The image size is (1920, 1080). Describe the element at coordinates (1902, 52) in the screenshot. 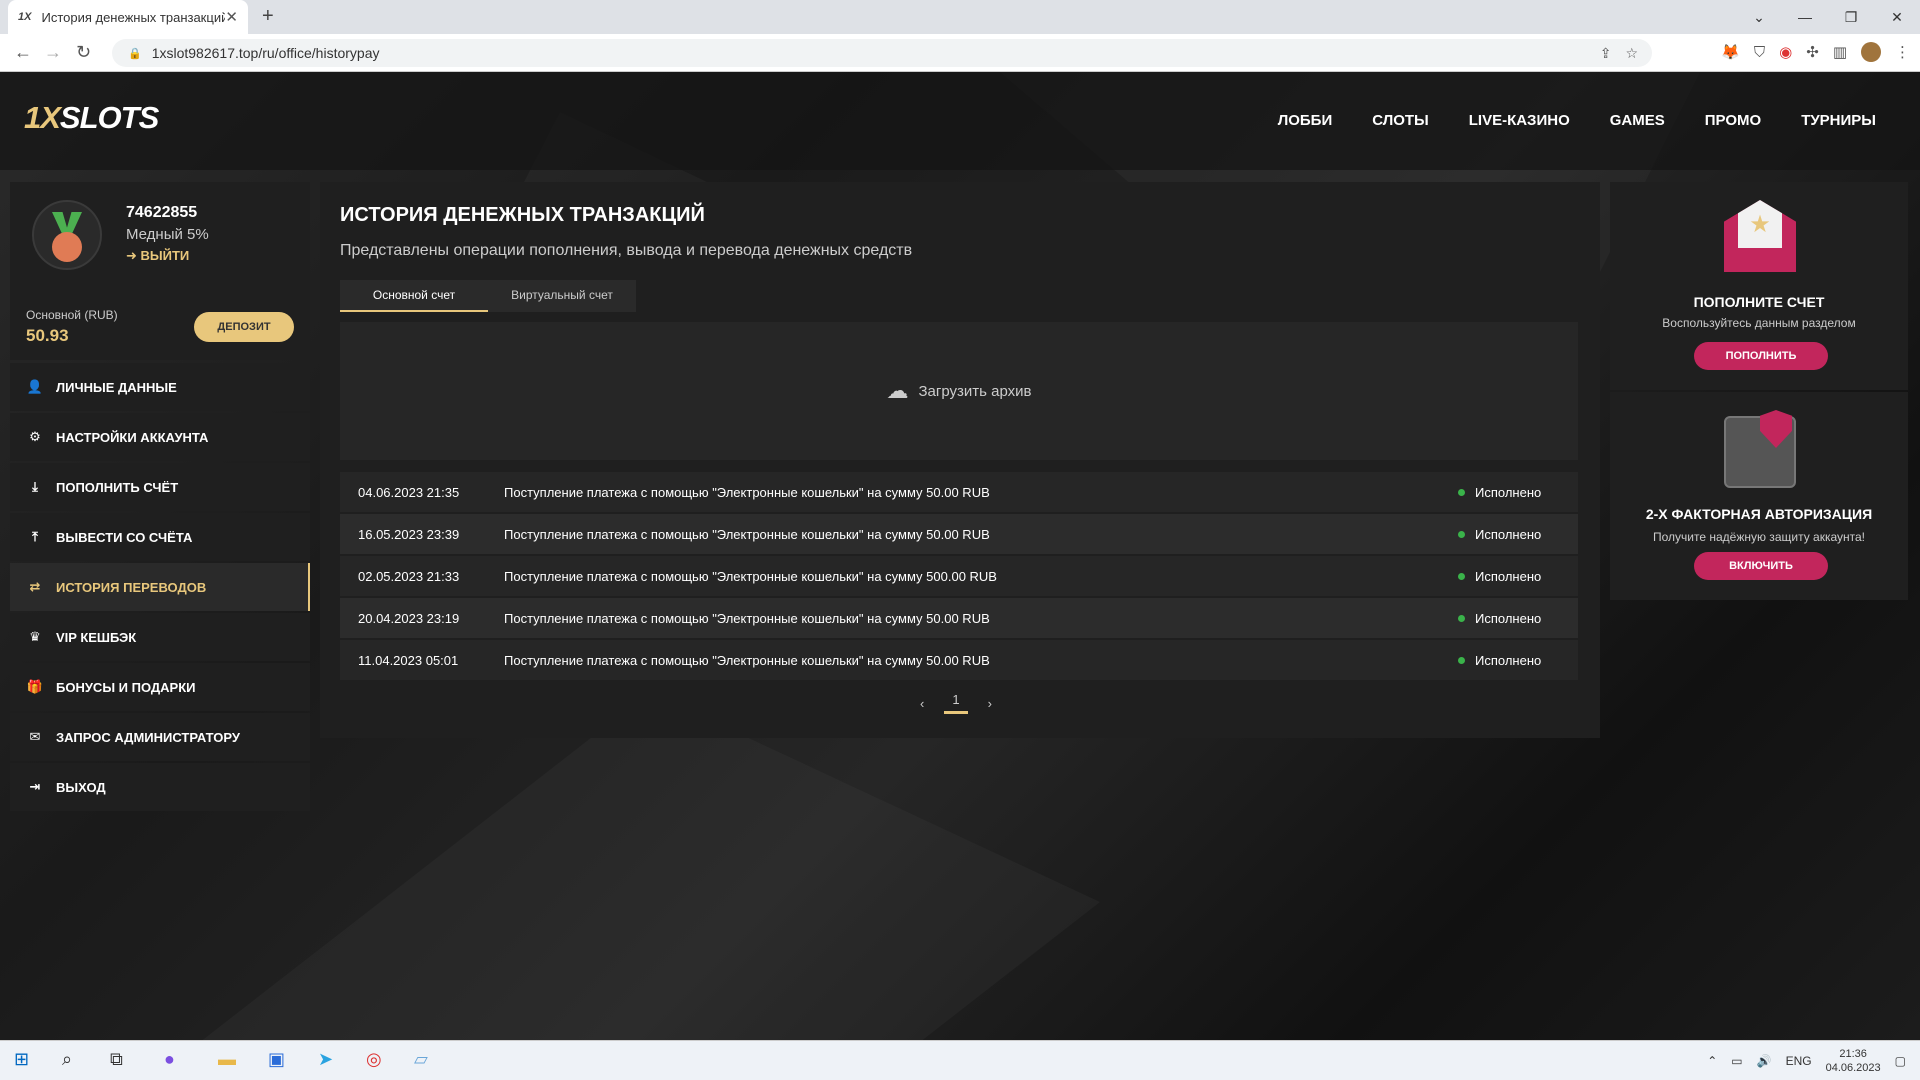

I see `browser-menu-icon: ⋮` at that location.